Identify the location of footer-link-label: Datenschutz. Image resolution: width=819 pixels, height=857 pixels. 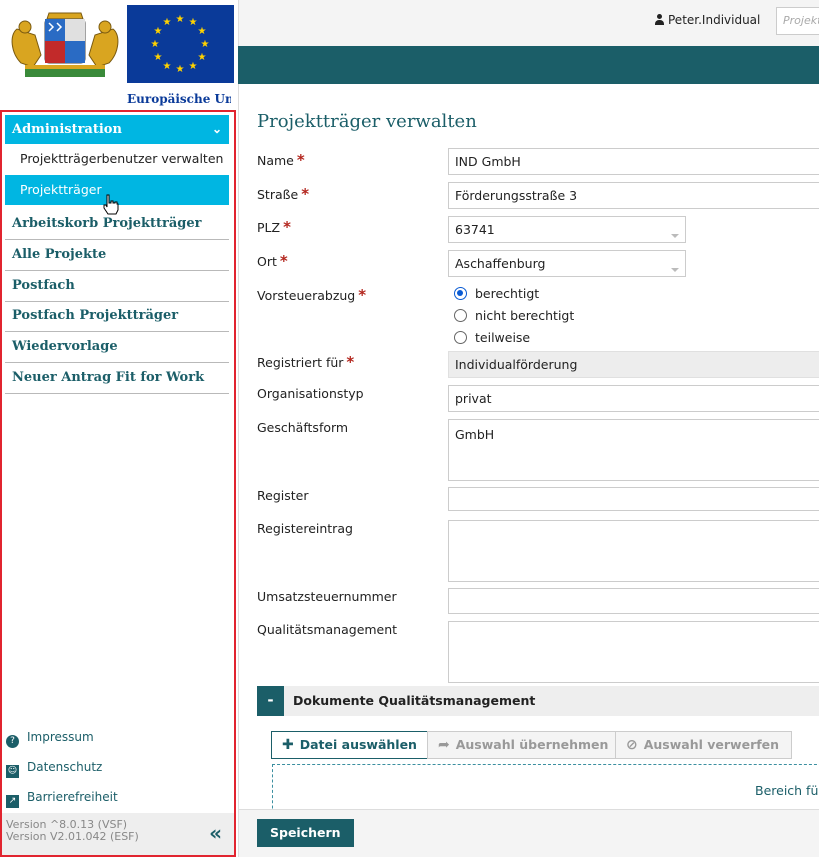
(65, 767).